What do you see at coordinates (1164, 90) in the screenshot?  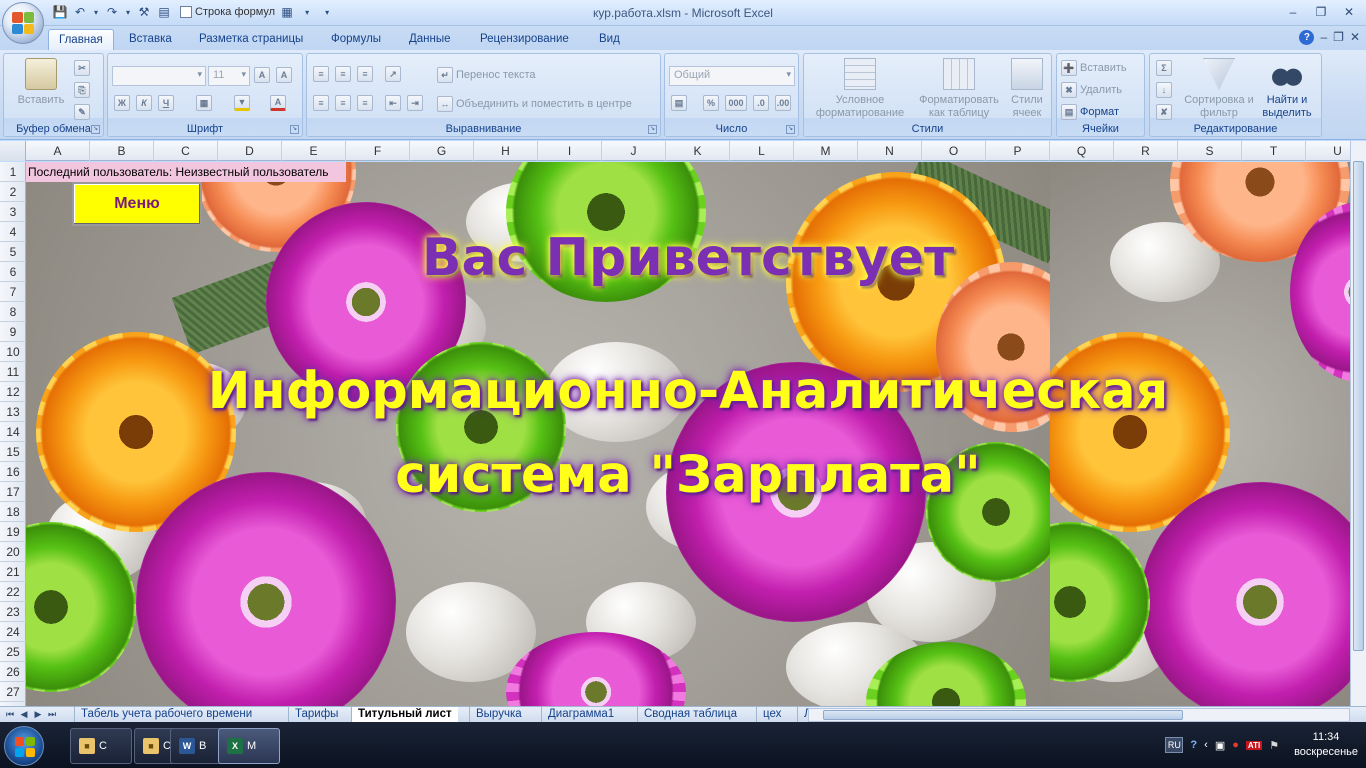 I see `fill-button: ↓` at bounding box center [1164, 90].